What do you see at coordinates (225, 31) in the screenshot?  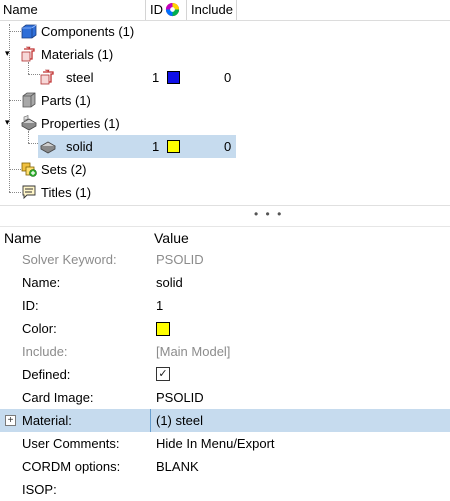 I see `tree-item-components: Components (1)` at bounding box center [225, 31].